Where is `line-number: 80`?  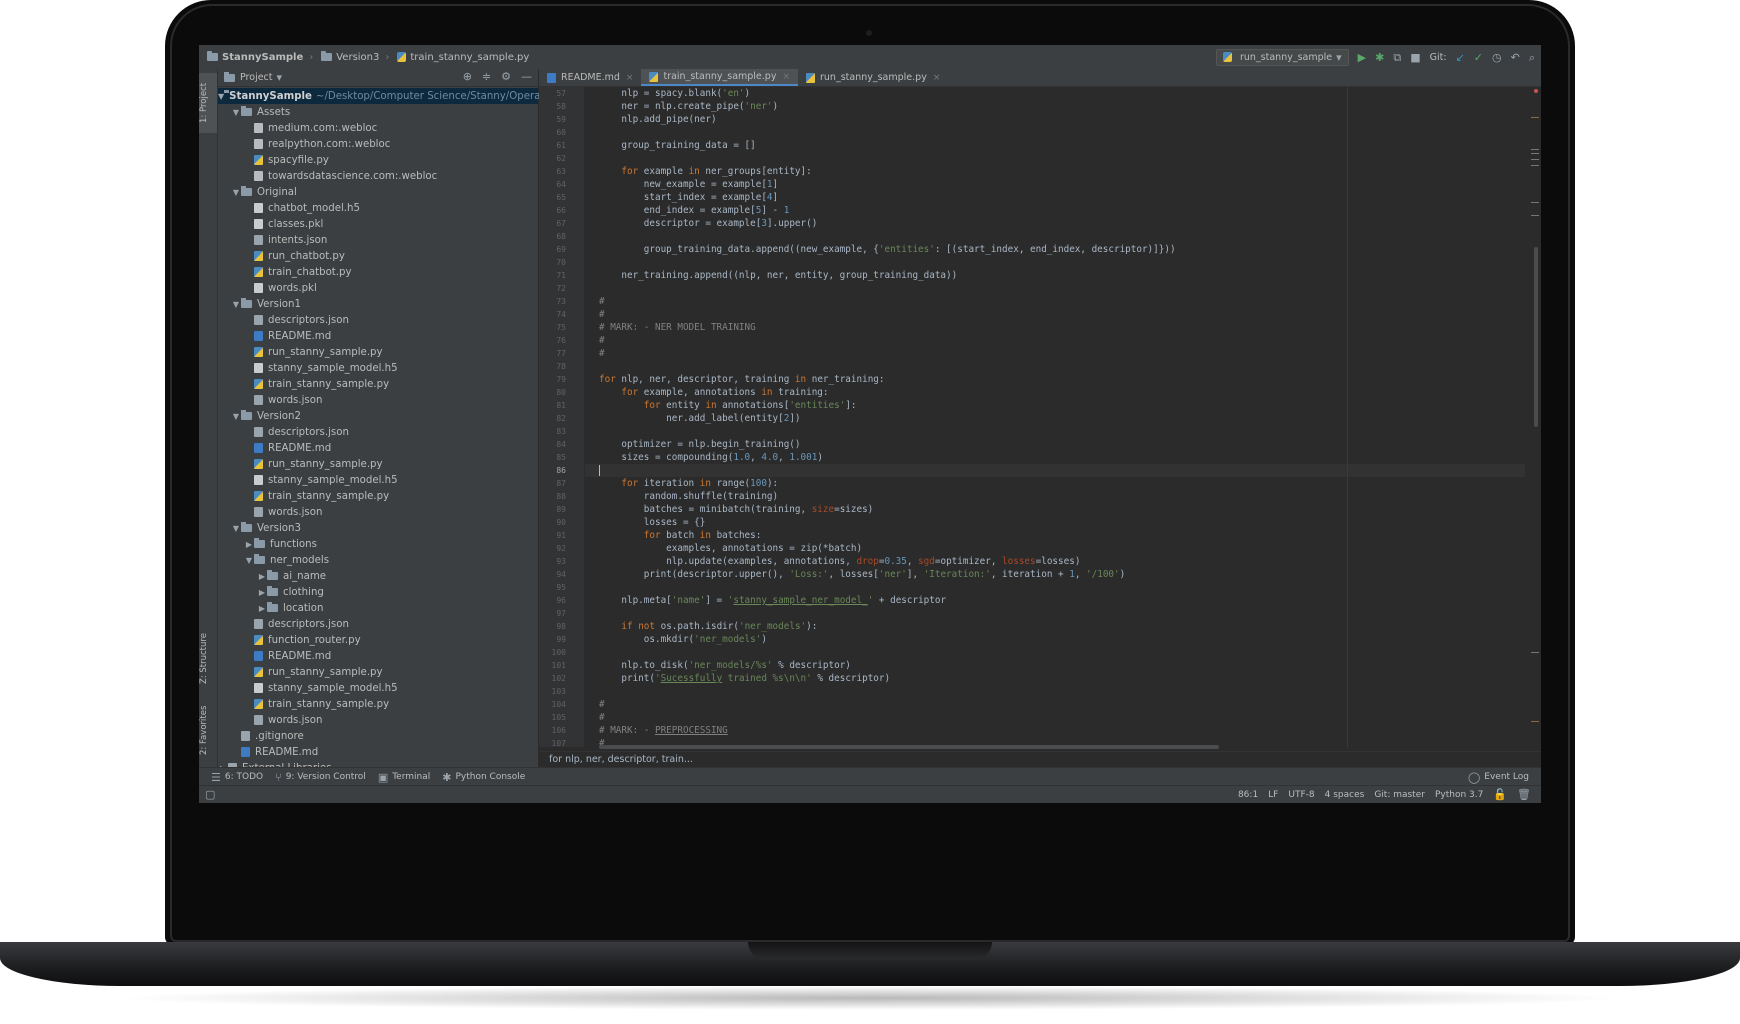
line-number: 80 is located at coordinates (561, 392).